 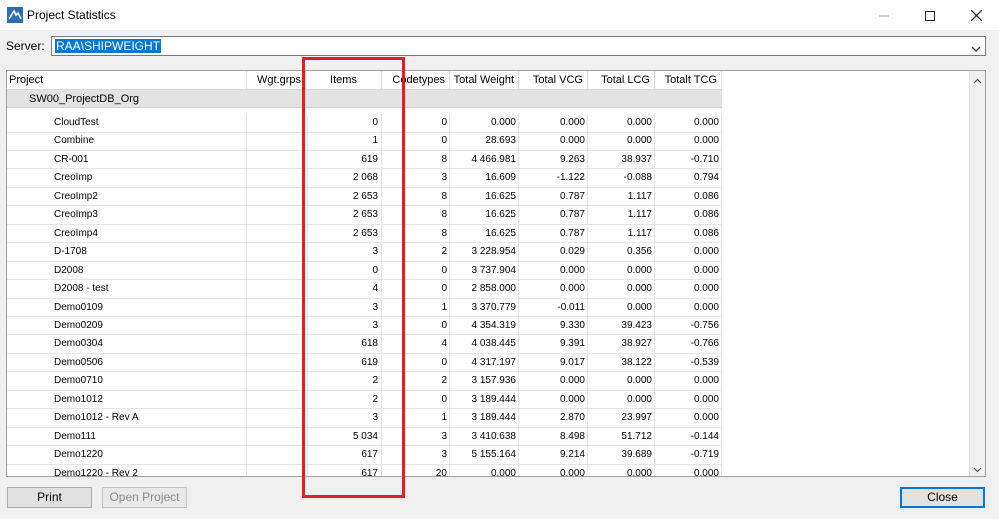 I want to click on total-lcg-cell: 38.937, so click(x=621, y=159).